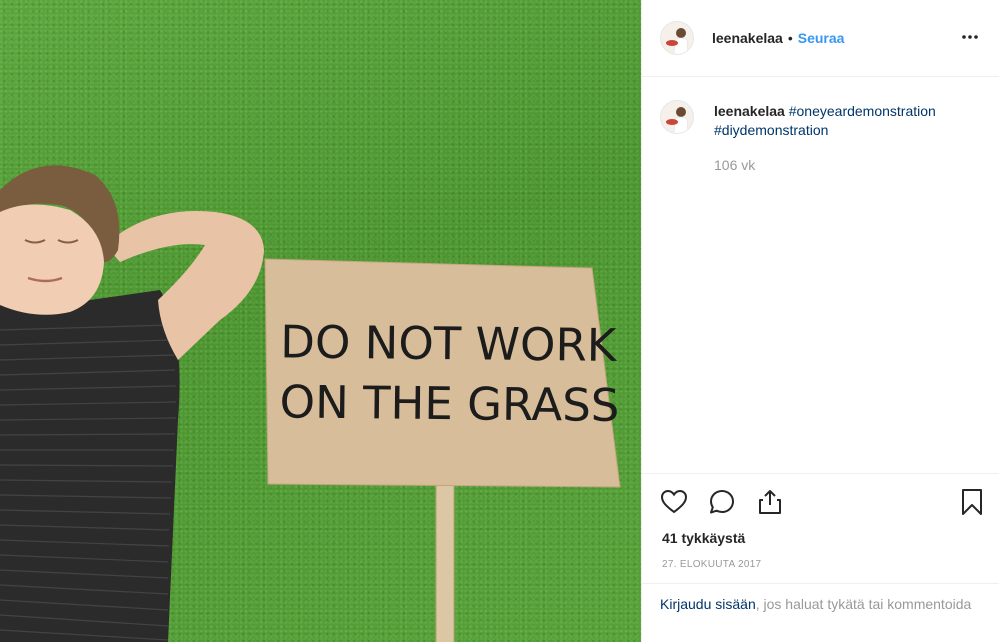 This screenshot has height=642, width=999. Describe the element at coordinates (445, 559) in the screenshot. I see `sign-stick` at that location.